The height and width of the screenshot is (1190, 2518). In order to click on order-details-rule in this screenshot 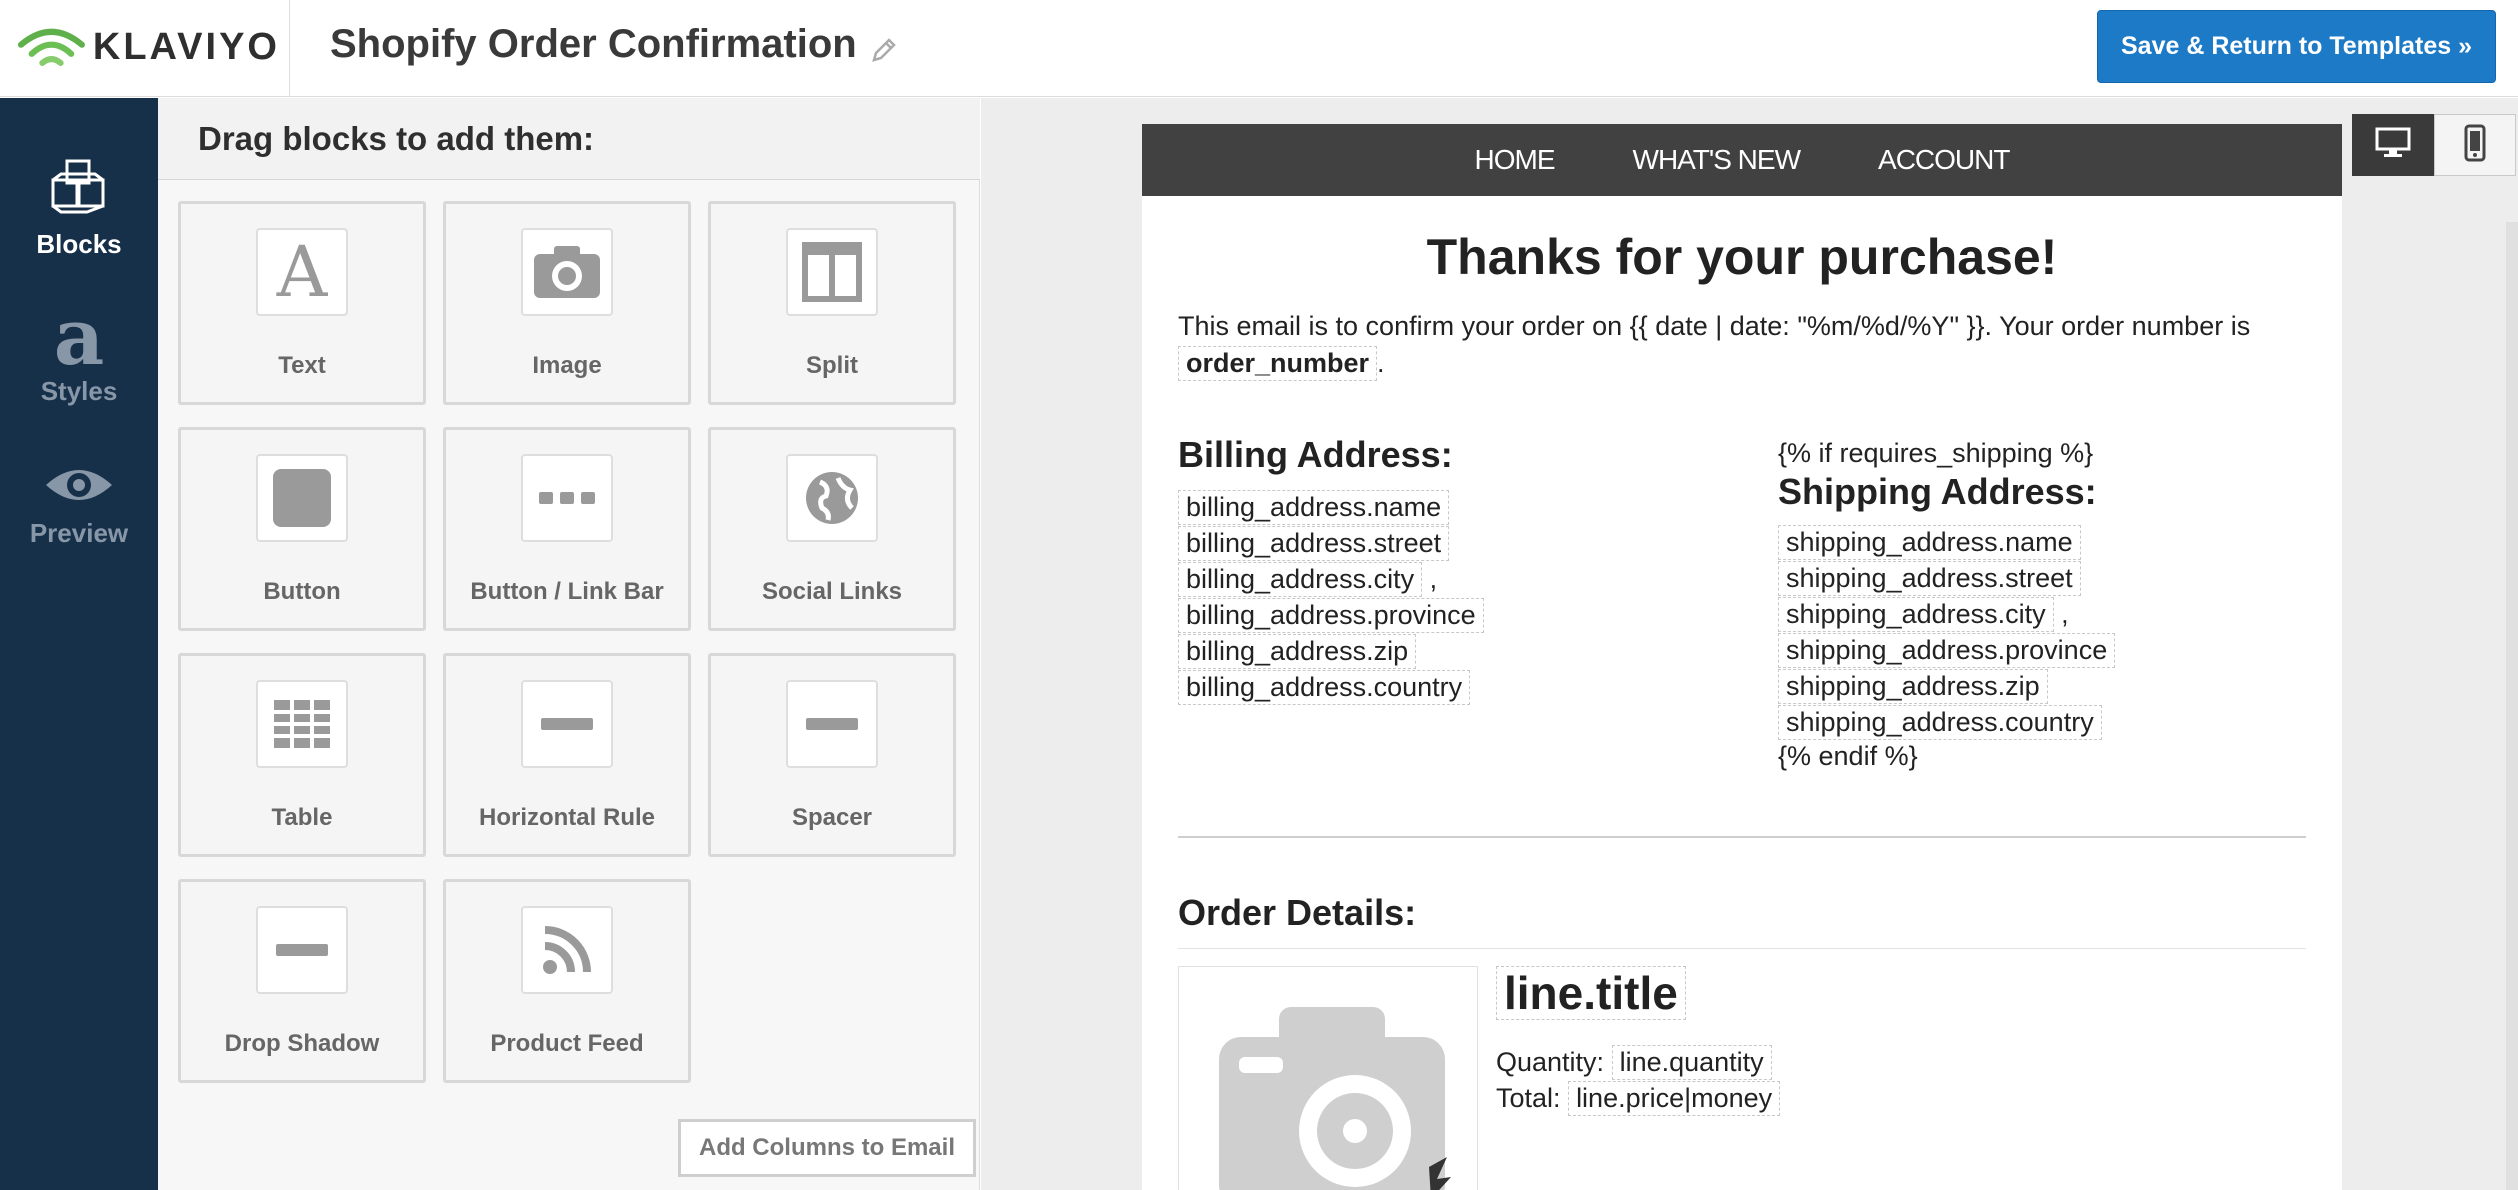, I will do `click(1742, 948)`.